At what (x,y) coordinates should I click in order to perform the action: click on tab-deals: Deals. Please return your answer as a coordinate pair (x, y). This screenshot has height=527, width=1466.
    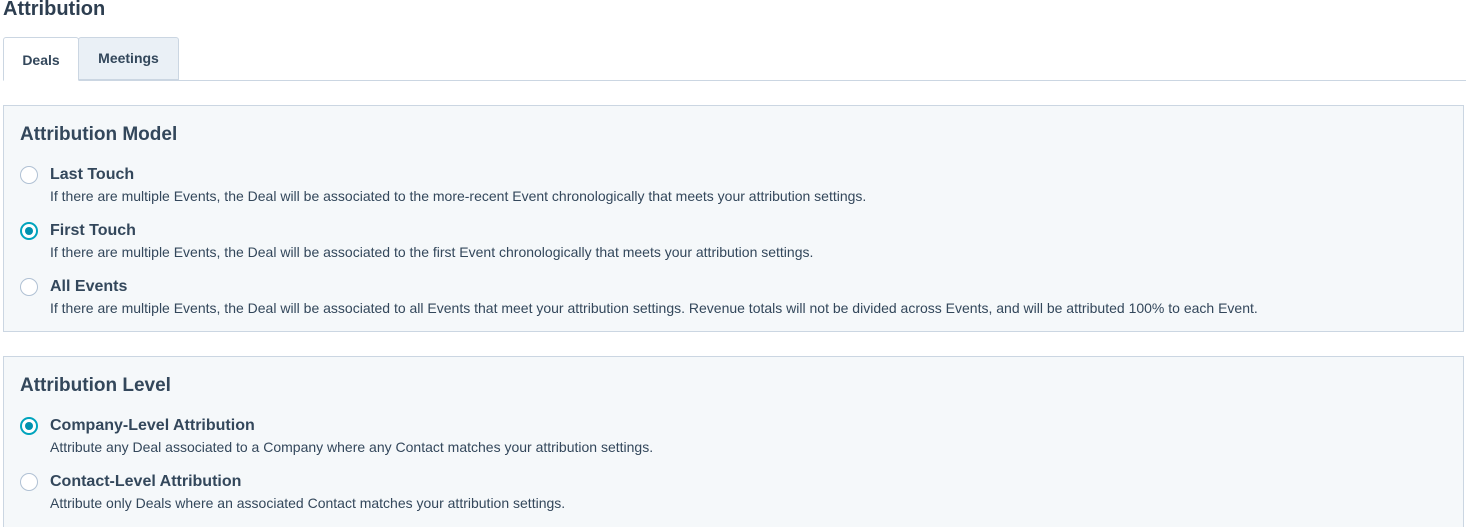
    Looking at the image, I should click on (41, 59).